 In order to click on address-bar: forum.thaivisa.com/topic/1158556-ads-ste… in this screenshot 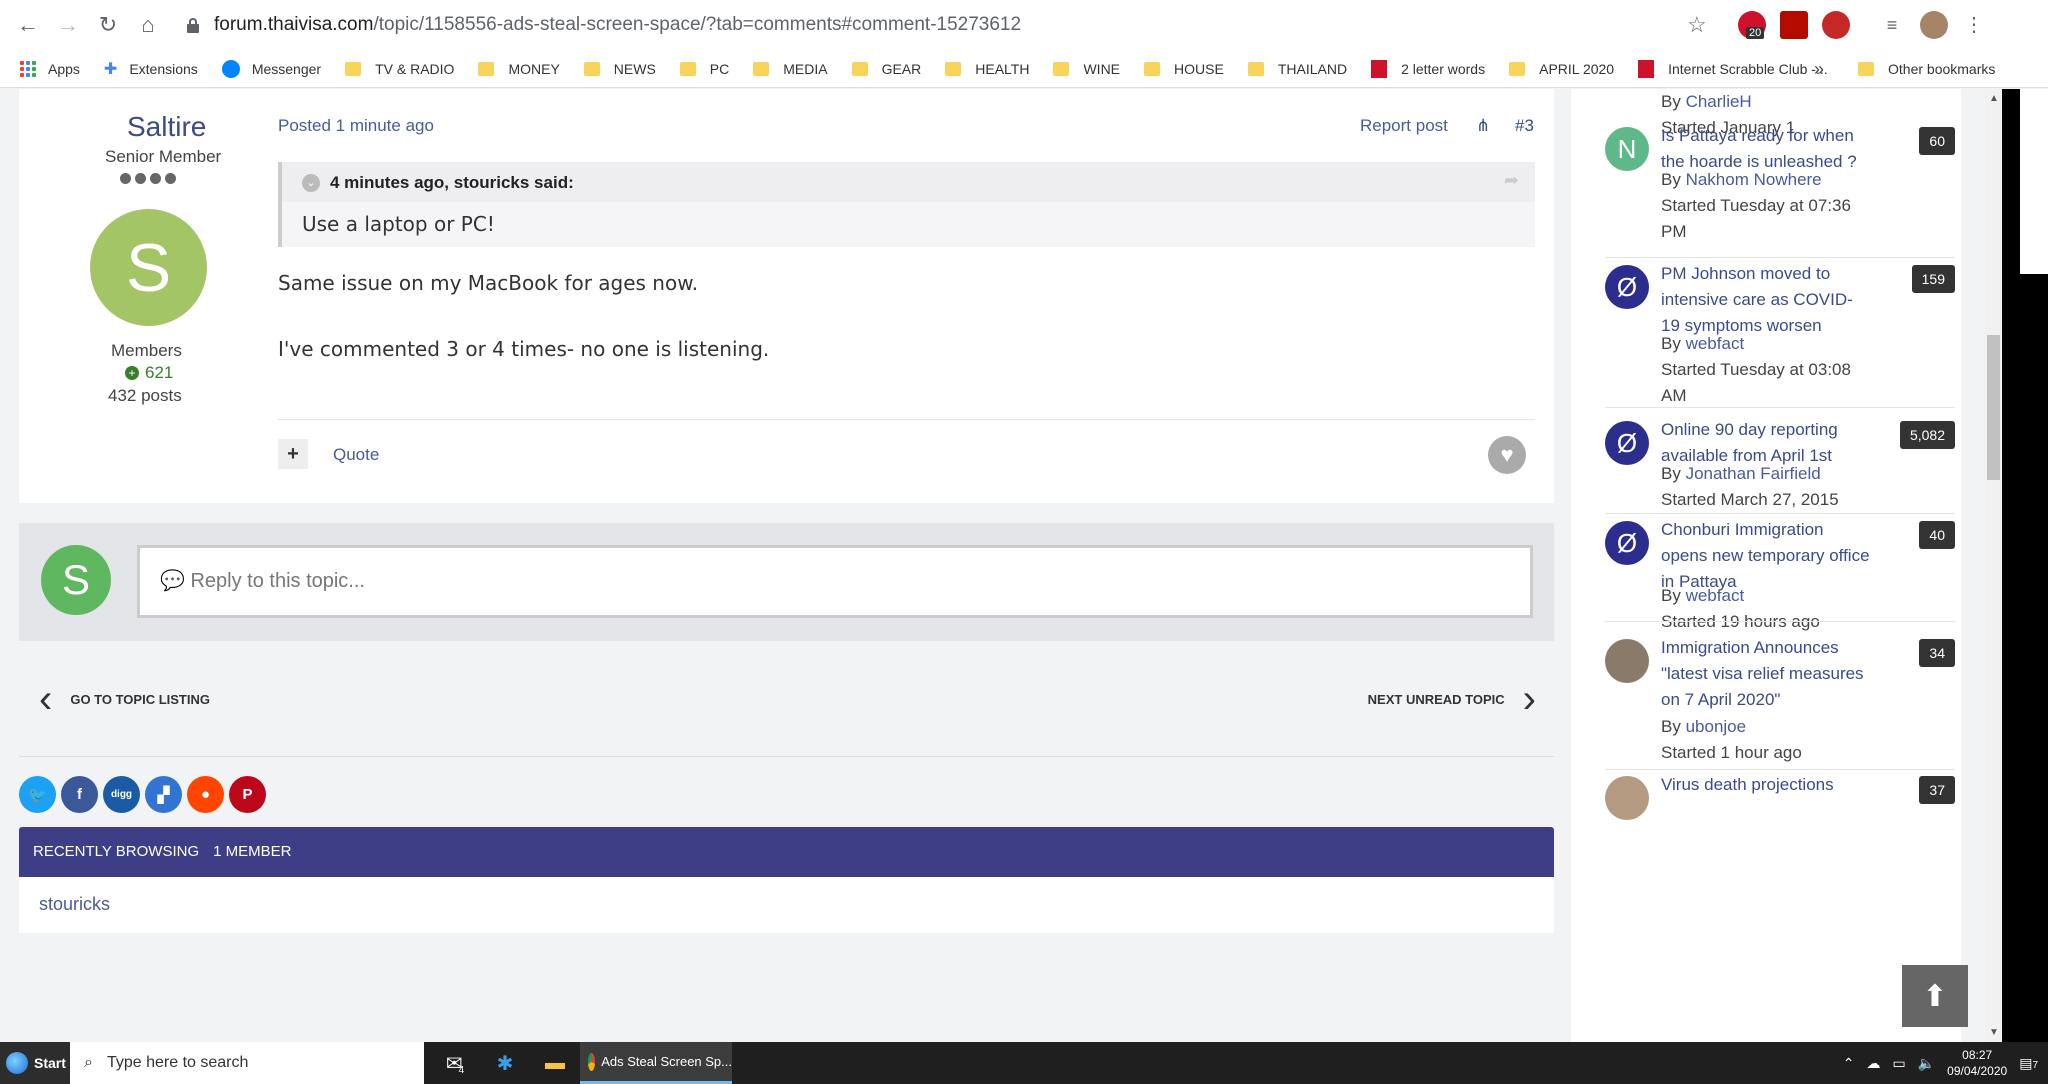, I will do `click(951, 25)`.